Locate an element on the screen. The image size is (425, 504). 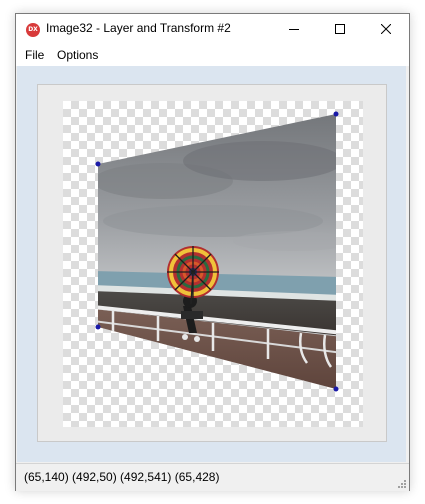
close-icon is located at coordinates (386, 29).